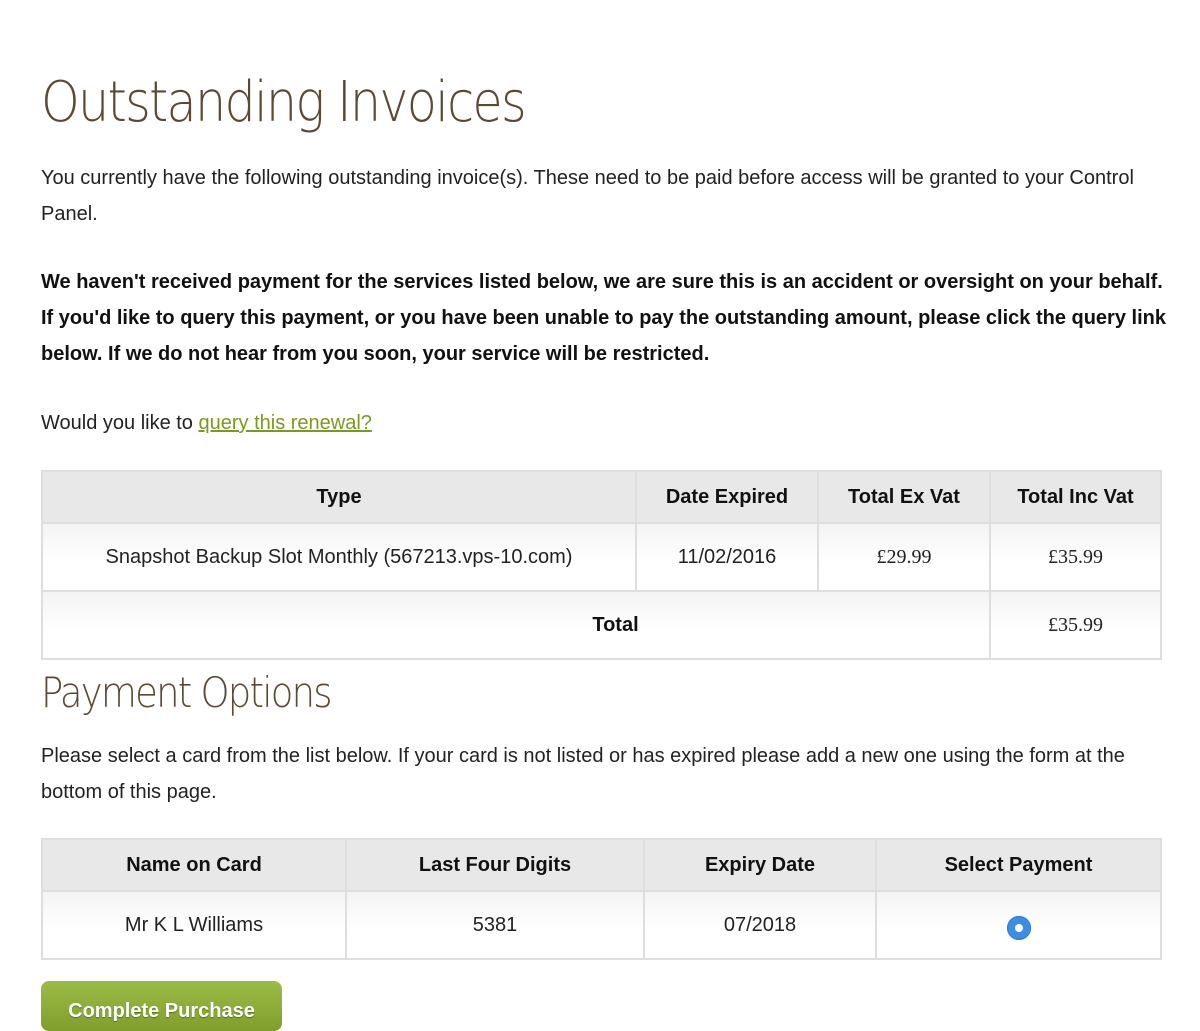 This screenshot has width=1200, height=1031. Describe the element at coordinates (1075, 497) in the screenshot. I see `header-total-inc-vat: Total Inc Vat` at that location.